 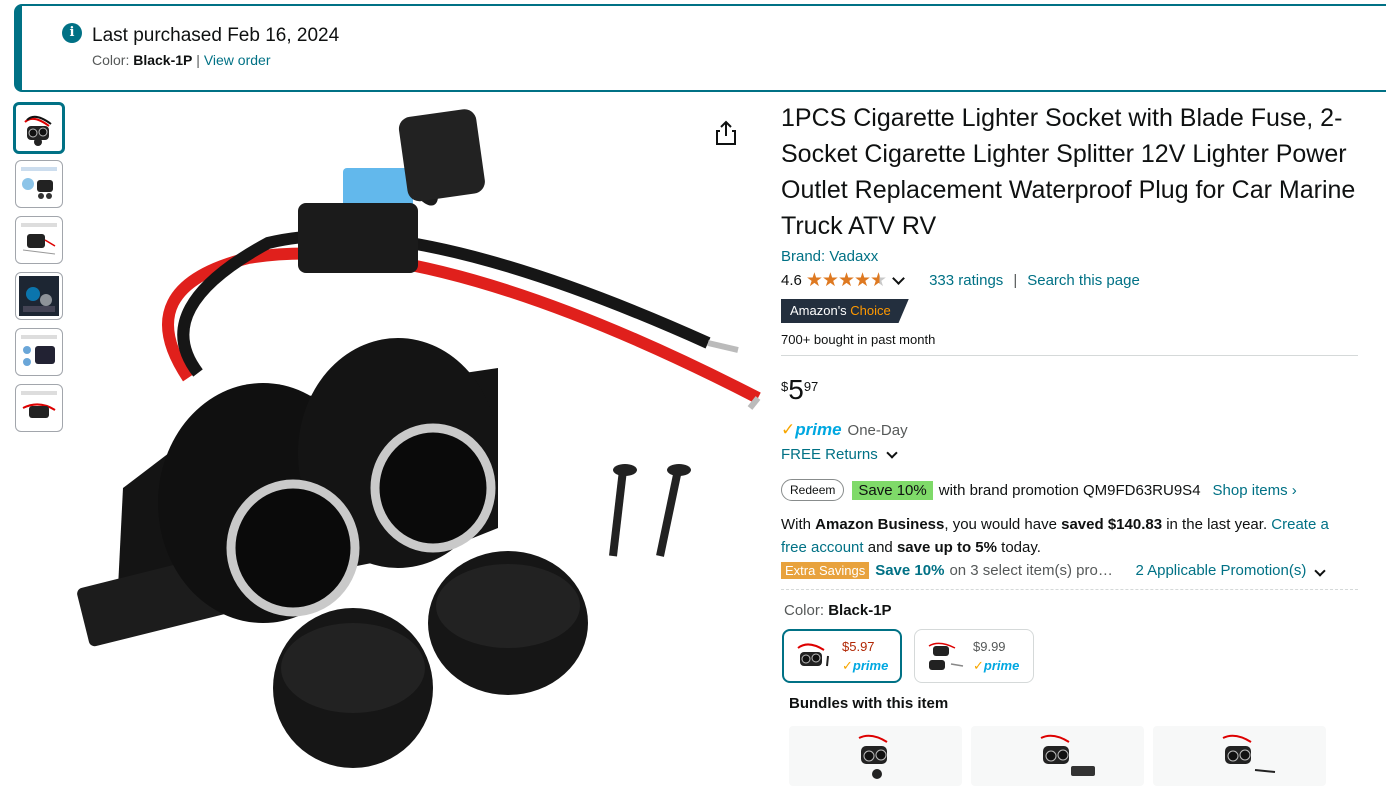 What do you see at coordinates (829, 454) in the screenshot?
I see `free-returns-link: FREE Returns` at bounding box center [829, 454].